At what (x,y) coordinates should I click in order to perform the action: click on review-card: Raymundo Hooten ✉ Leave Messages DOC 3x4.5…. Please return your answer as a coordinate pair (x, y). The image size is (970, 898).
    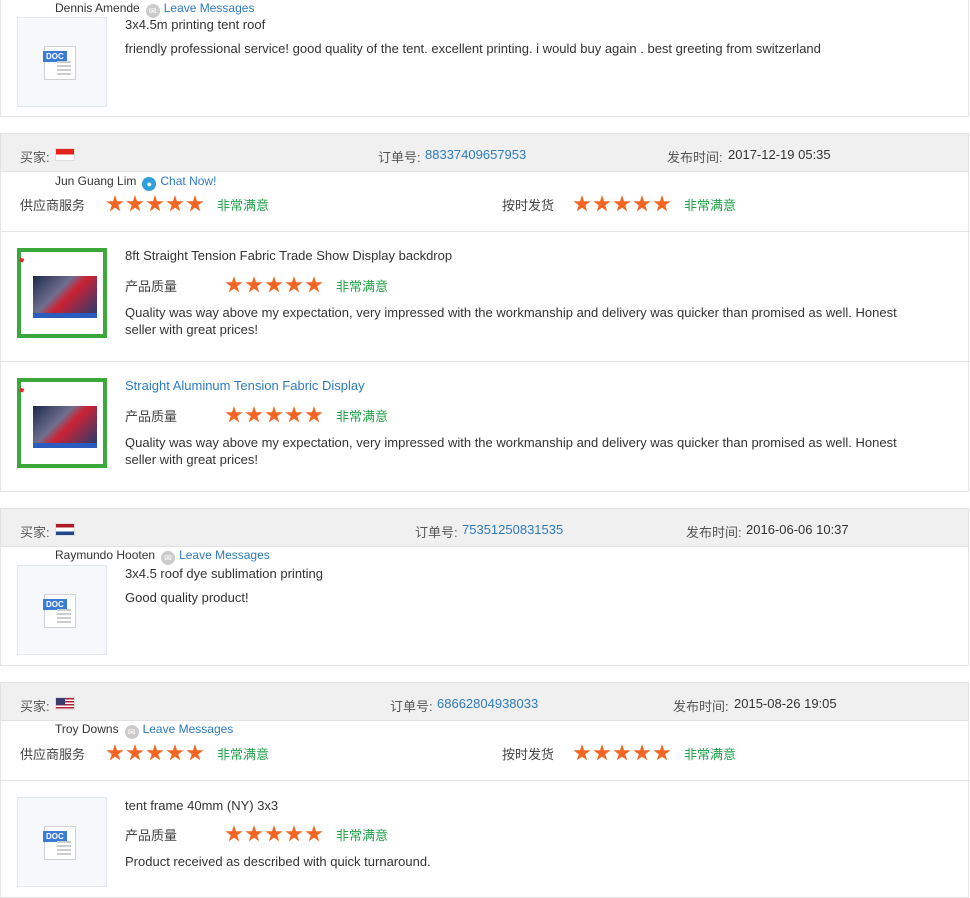
    Looking at the image, I should click on (484, 606).